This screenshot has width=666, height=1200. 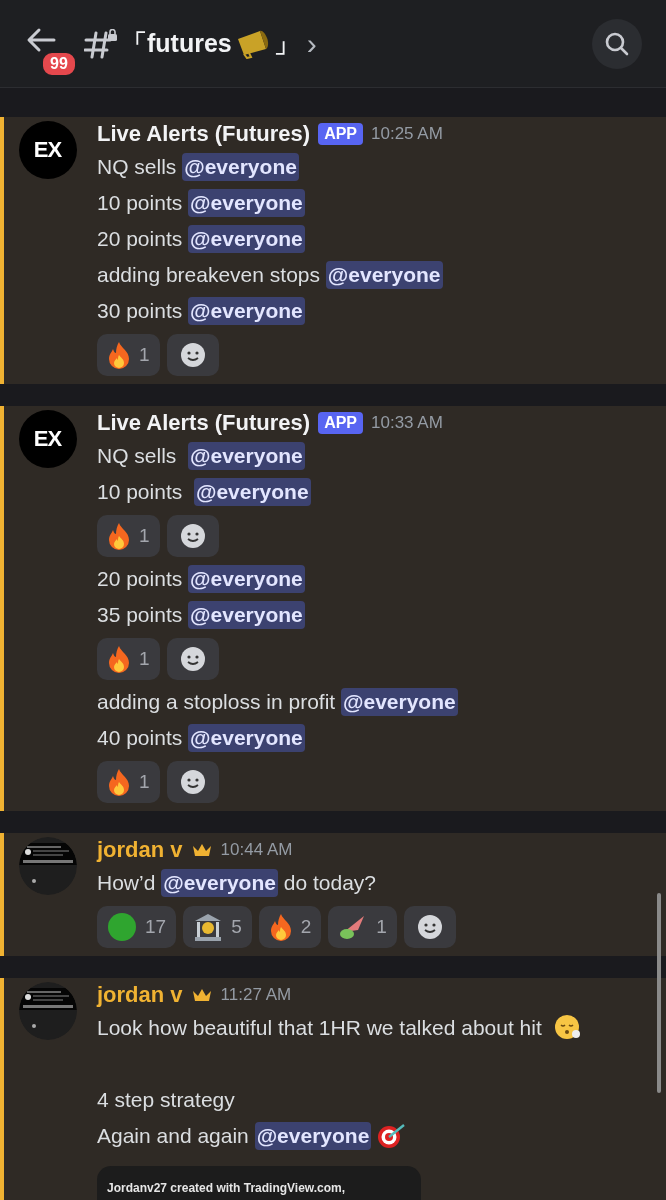 I want to click on embed-card: Jordanv27 created with TradingView.com,, so click(x=259, y=1183).